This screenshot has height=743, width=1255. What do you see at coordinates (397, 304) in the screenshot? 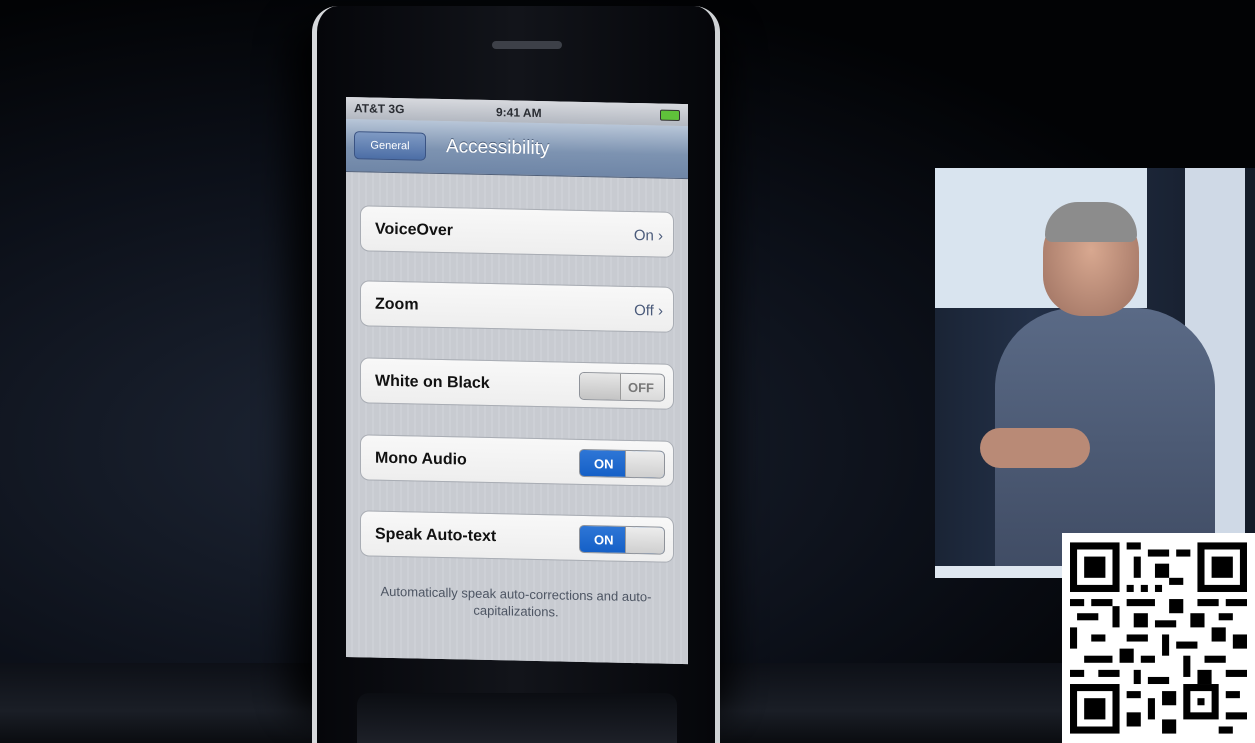
I see `zoom-label: Zoom` at bounding box center [397, 304].